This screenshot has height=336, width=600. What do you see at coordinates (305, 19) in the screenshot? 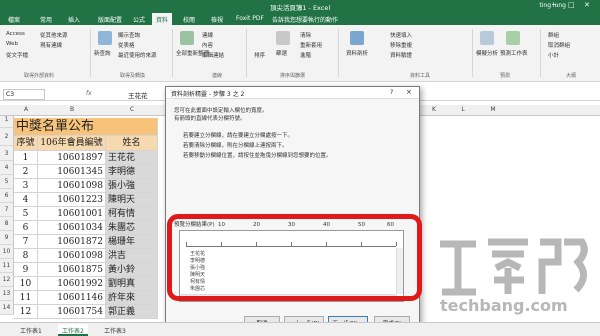
I see `tell-me-box: 告訴我您想要執行的動作` at bounding box center [305, 19].